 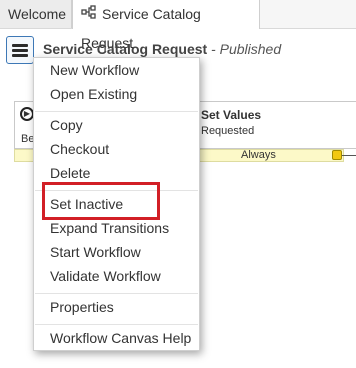 I want to click on menu-item-new-workflow: New Workflow, so click(x=94, y=70).